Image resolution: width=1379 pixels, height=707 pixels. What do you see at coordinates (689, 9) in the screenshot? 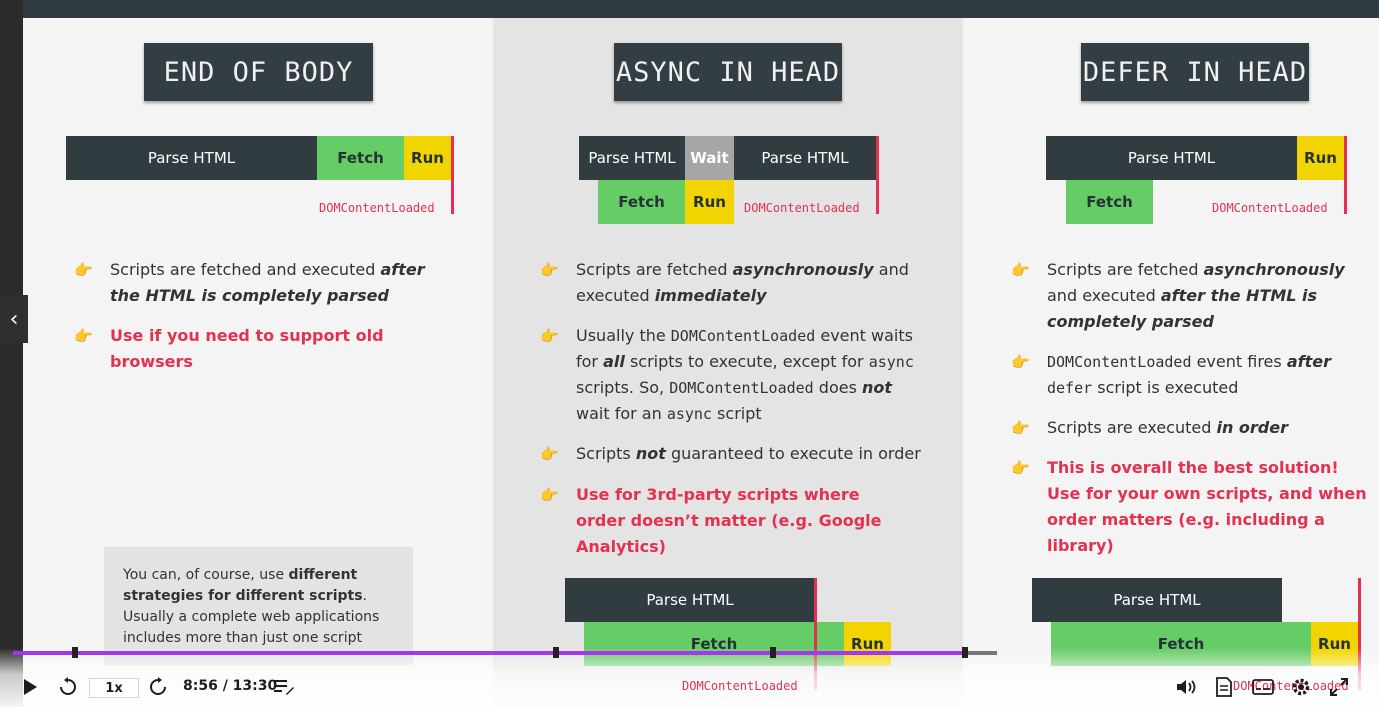
I see `top-bar` at bounding box center [689, 9].